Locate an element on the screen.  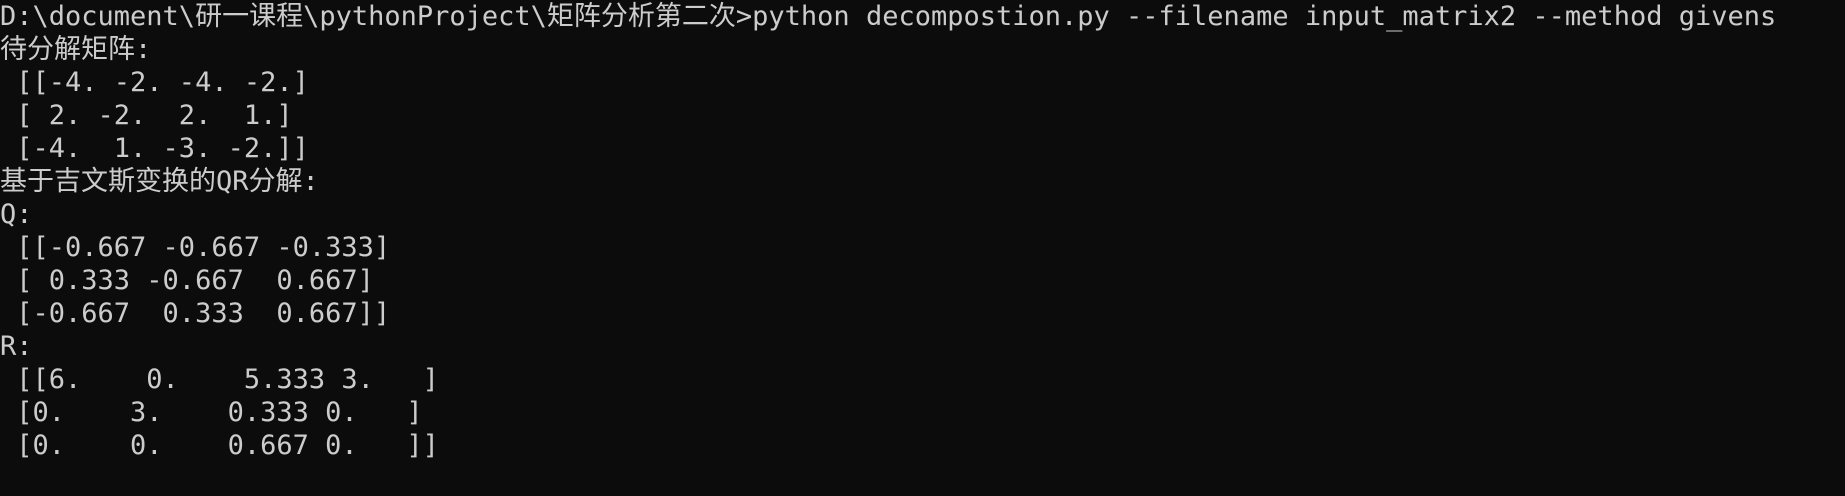
output-heading-input-matrix: 待分解矩阵: is located at coordinates (76, 49).